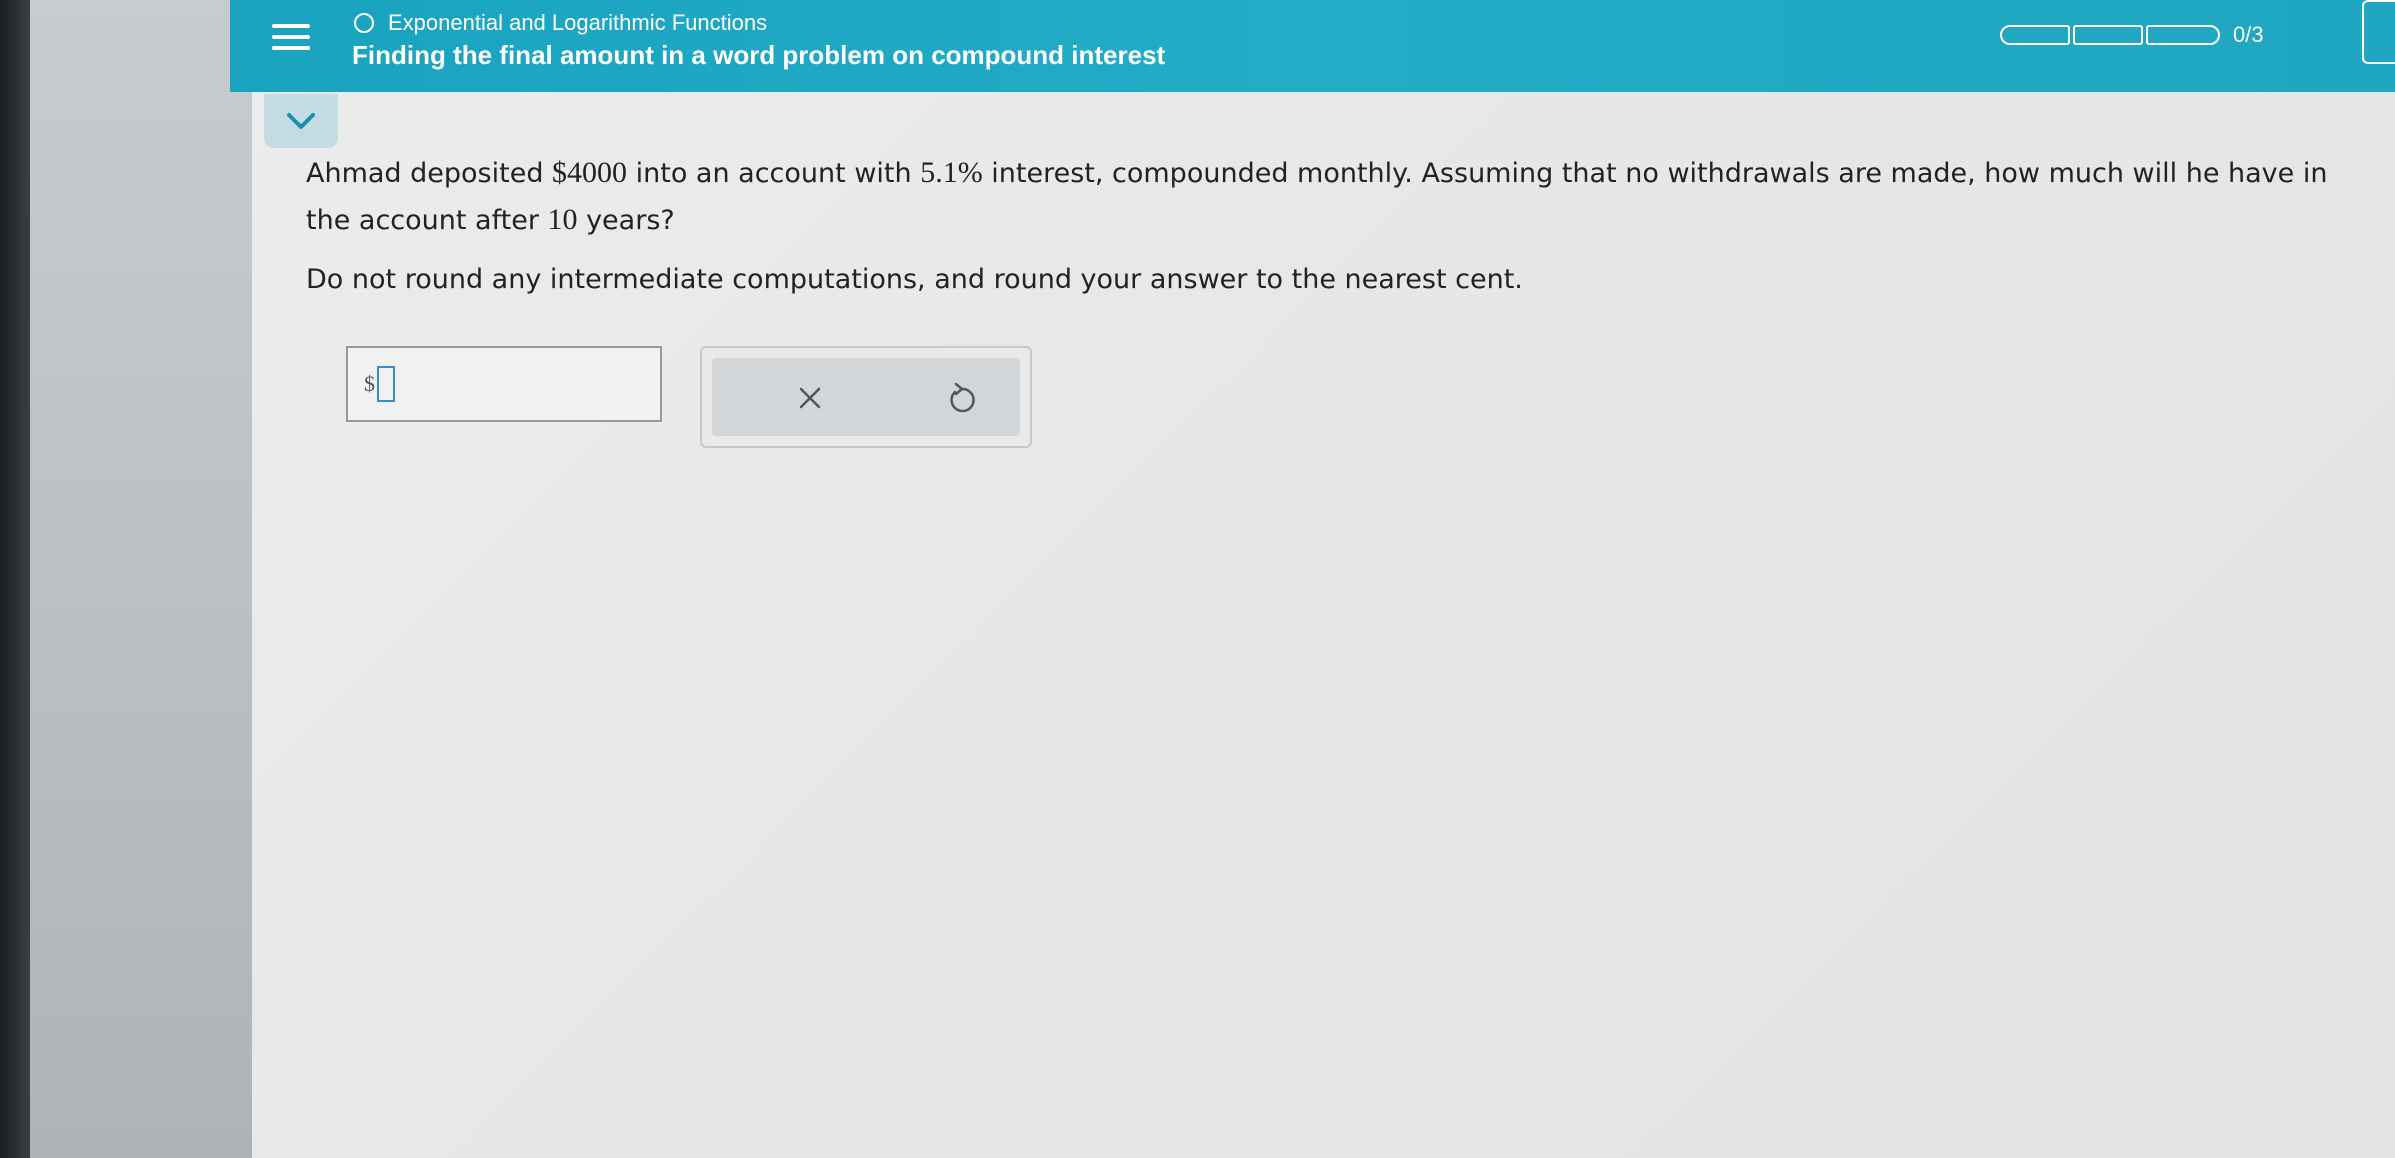  What do you see at coordinates (626, 220) in the screenshot?
I see `question-text-part: years?` at bounding box center [626, 220].